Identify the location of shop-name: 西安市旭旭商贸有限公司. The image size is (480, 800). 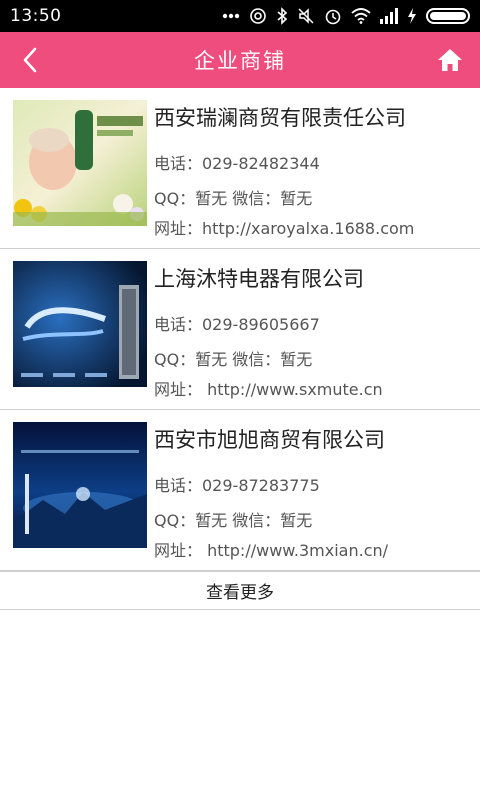
(269, 440).